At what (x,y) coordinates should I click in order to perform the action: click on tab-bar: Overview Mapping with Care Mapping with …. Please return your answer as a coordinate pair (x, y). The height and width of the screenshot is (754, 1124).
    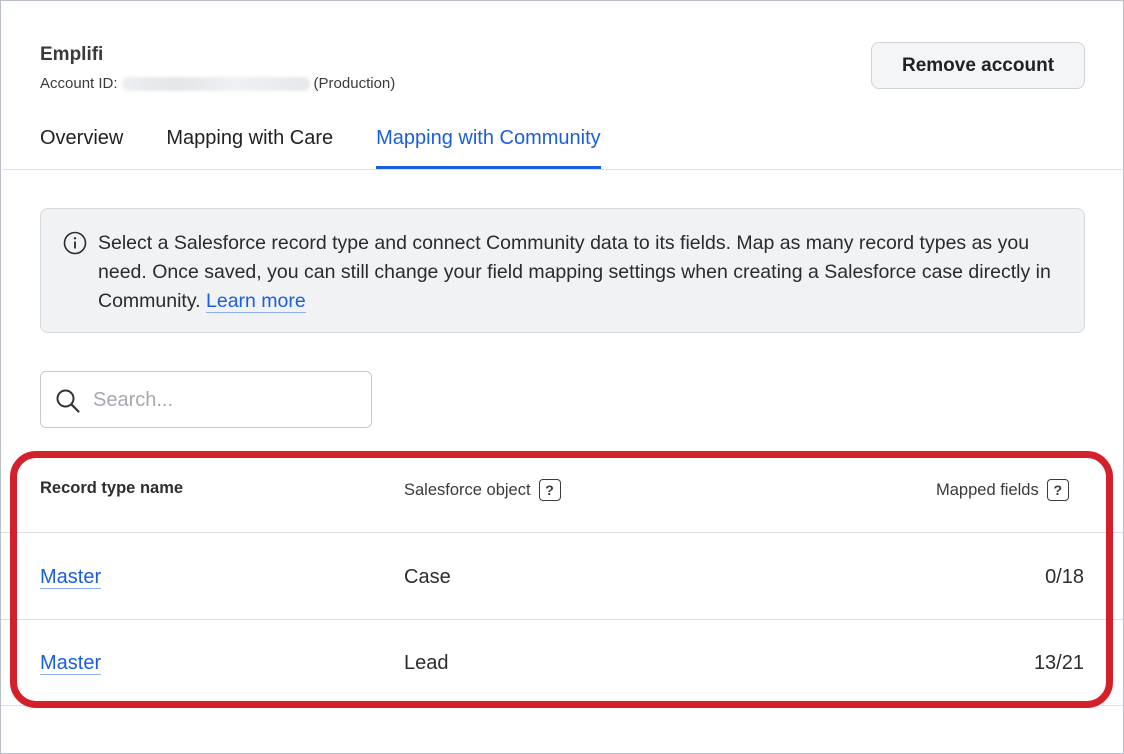
    Looking at the image, I should click on (342, 145).